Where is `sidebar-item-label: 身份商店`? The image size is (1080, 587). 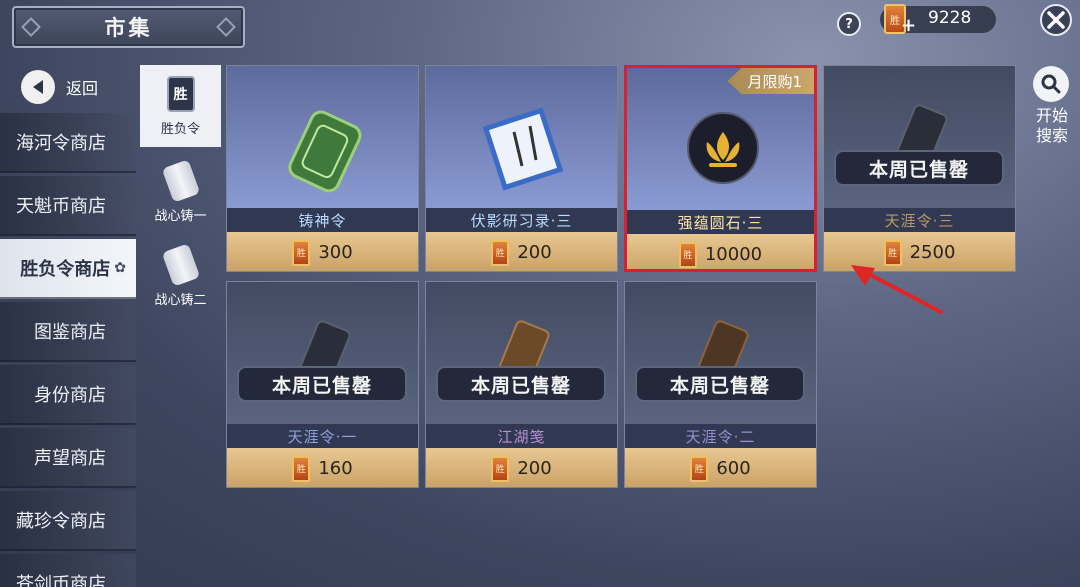
sidebar-item-label: 身份商店 is located at coordinates (70, 395).